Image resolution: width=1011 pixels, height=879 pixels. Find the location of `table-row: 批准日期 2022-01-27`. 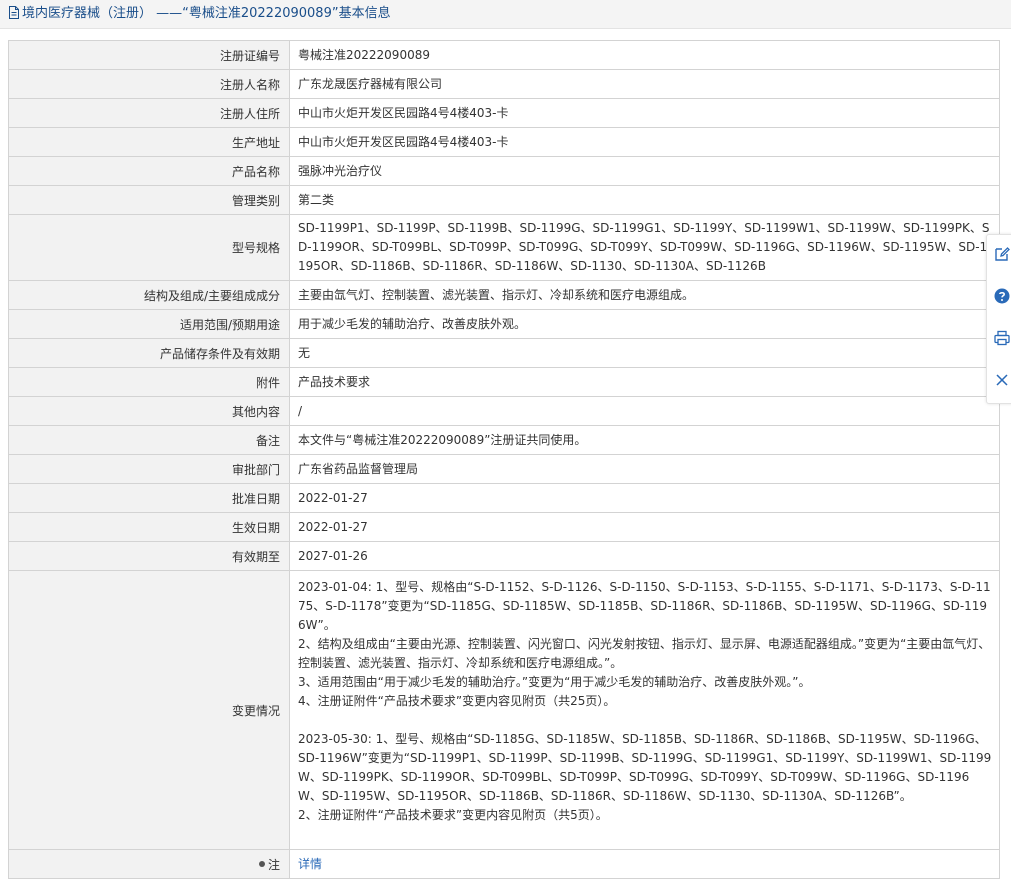

table-row: 批准日期 2022-01-27 is located at coordinates (504, 498).